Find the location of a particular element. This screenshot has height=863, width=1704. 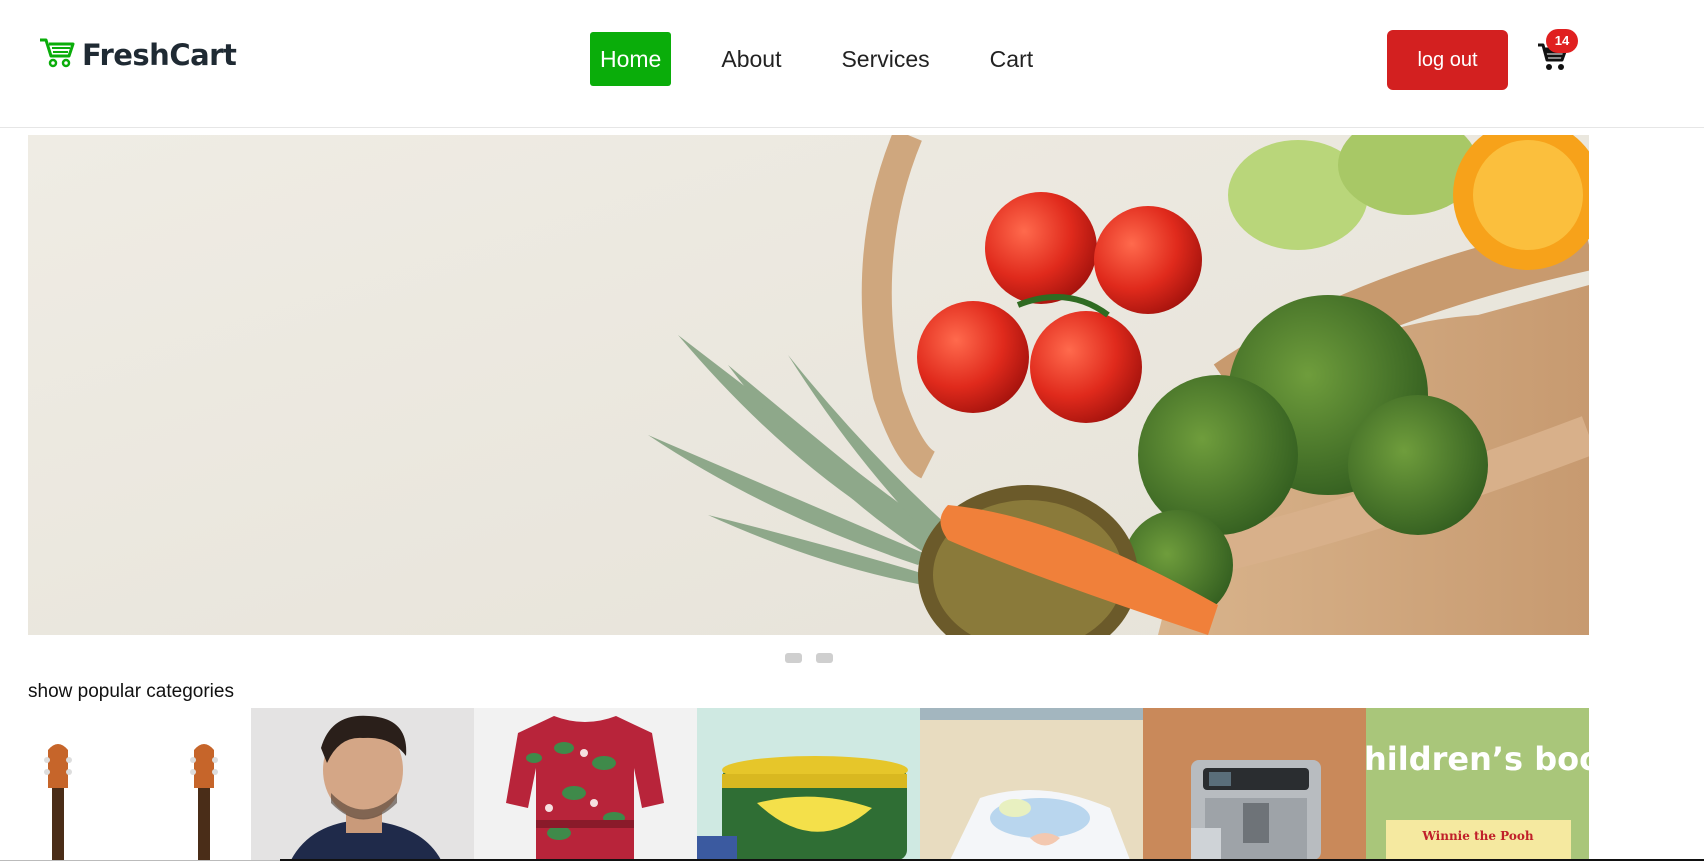

category-image-man is located at coordinates (362, 784).